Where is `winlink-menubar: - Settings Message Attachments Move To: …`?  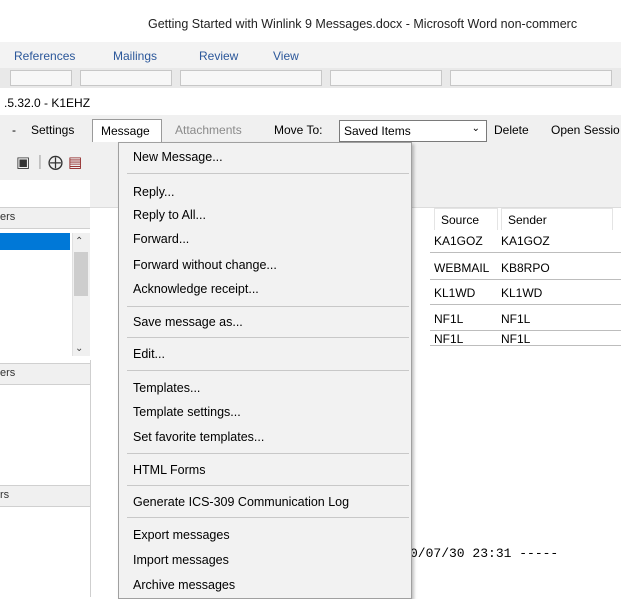
winlink-menubar: - Settings Message Attachments Move To: … is located at coordinates (310, 130).